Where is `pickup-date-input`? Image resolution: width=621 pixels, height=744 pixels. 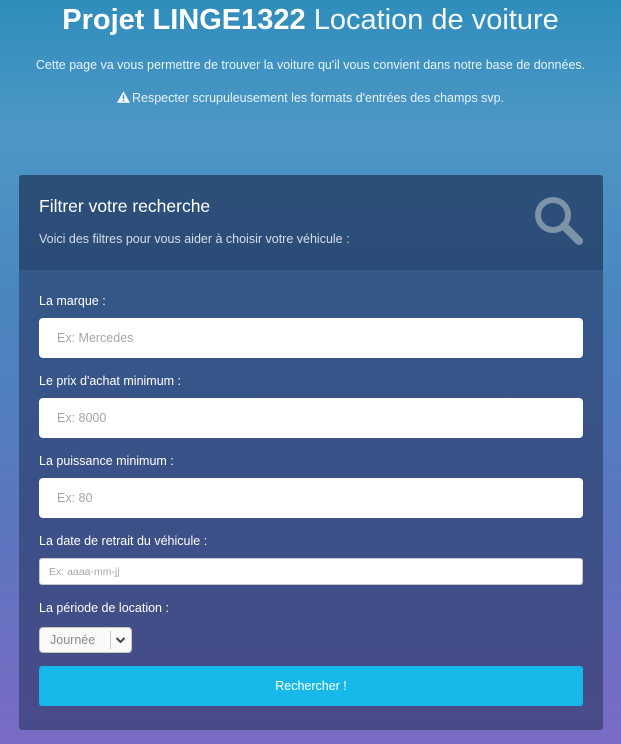
pickup-date-input is located at coordinates (311, 571).